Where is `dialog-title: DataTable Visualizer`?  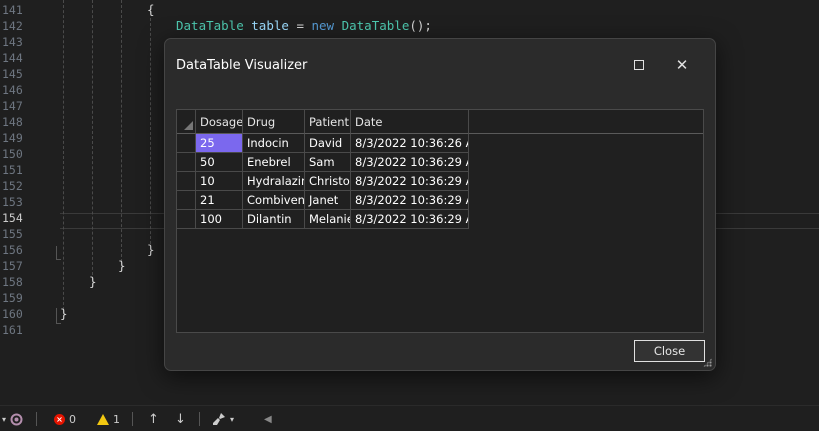 dialog-title: DataTable Visualizer is located at coordinates (242, 65).